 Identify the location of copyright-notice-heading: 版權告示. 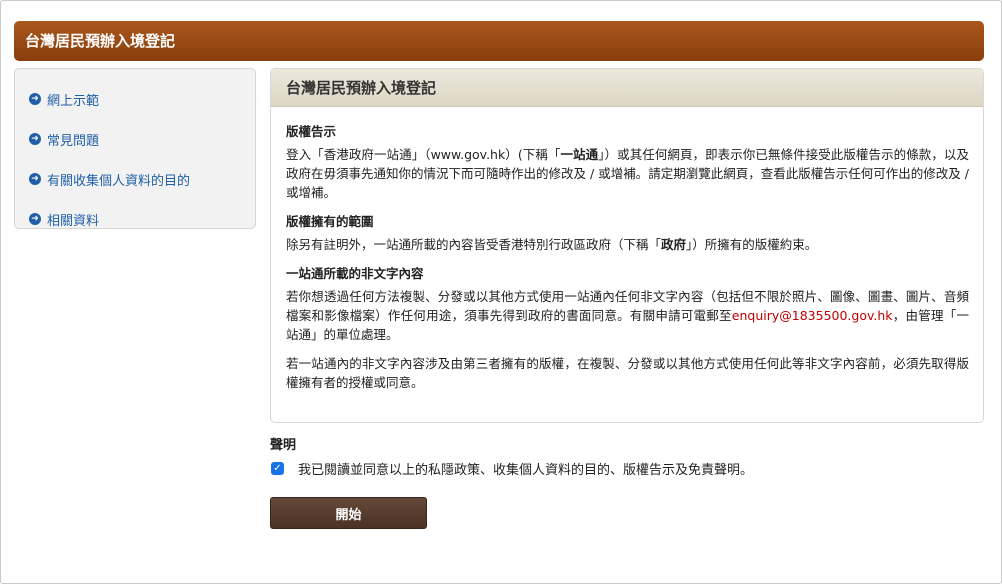
(311, 131).